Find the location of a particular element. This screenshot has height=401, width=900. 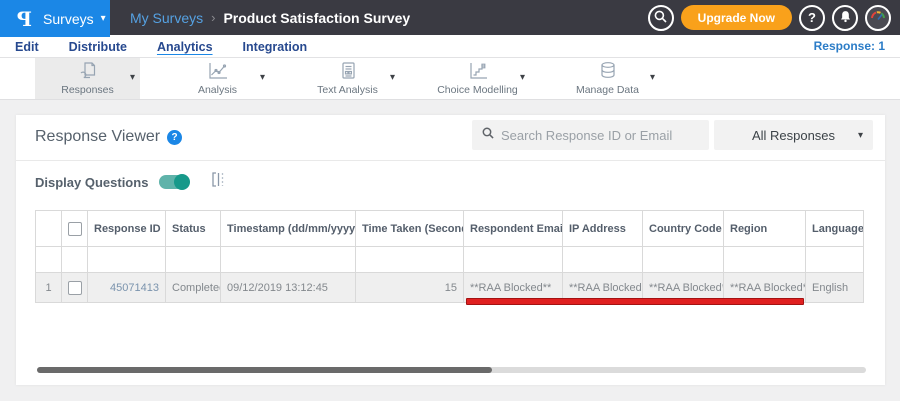

column-header-country-code: Country Code is located at coordinates (683, 228).